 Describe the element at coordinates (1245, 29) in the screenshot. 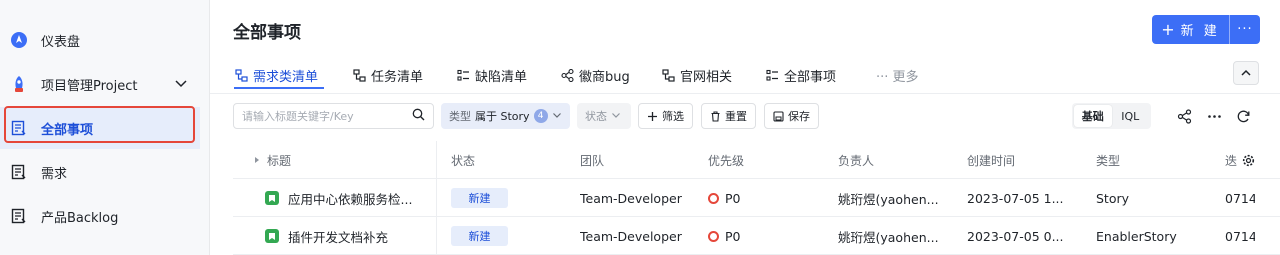

I see `new-more-button: ···` at that location.